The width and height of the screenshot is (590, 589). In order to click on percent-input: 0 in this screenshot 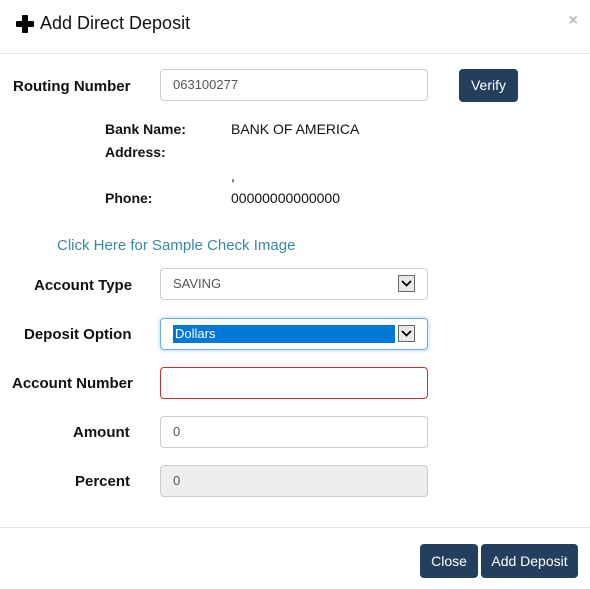, I will do `click(294, 481)`.